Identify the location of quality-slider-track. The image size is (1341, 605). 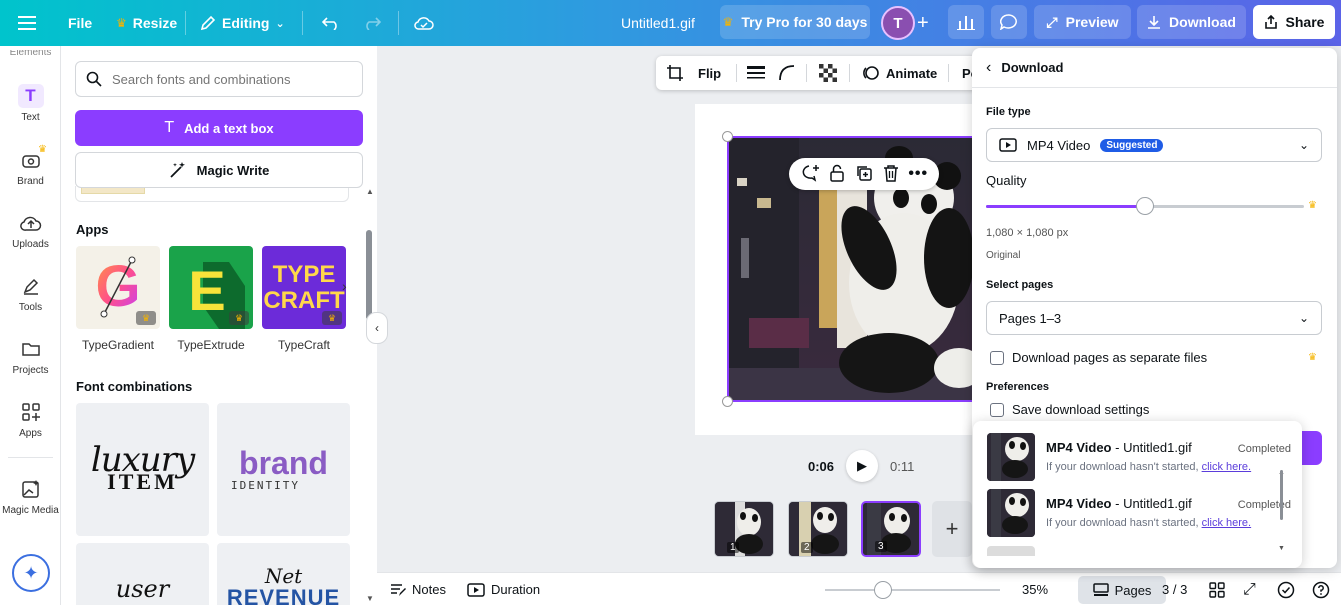
(1145, 206).